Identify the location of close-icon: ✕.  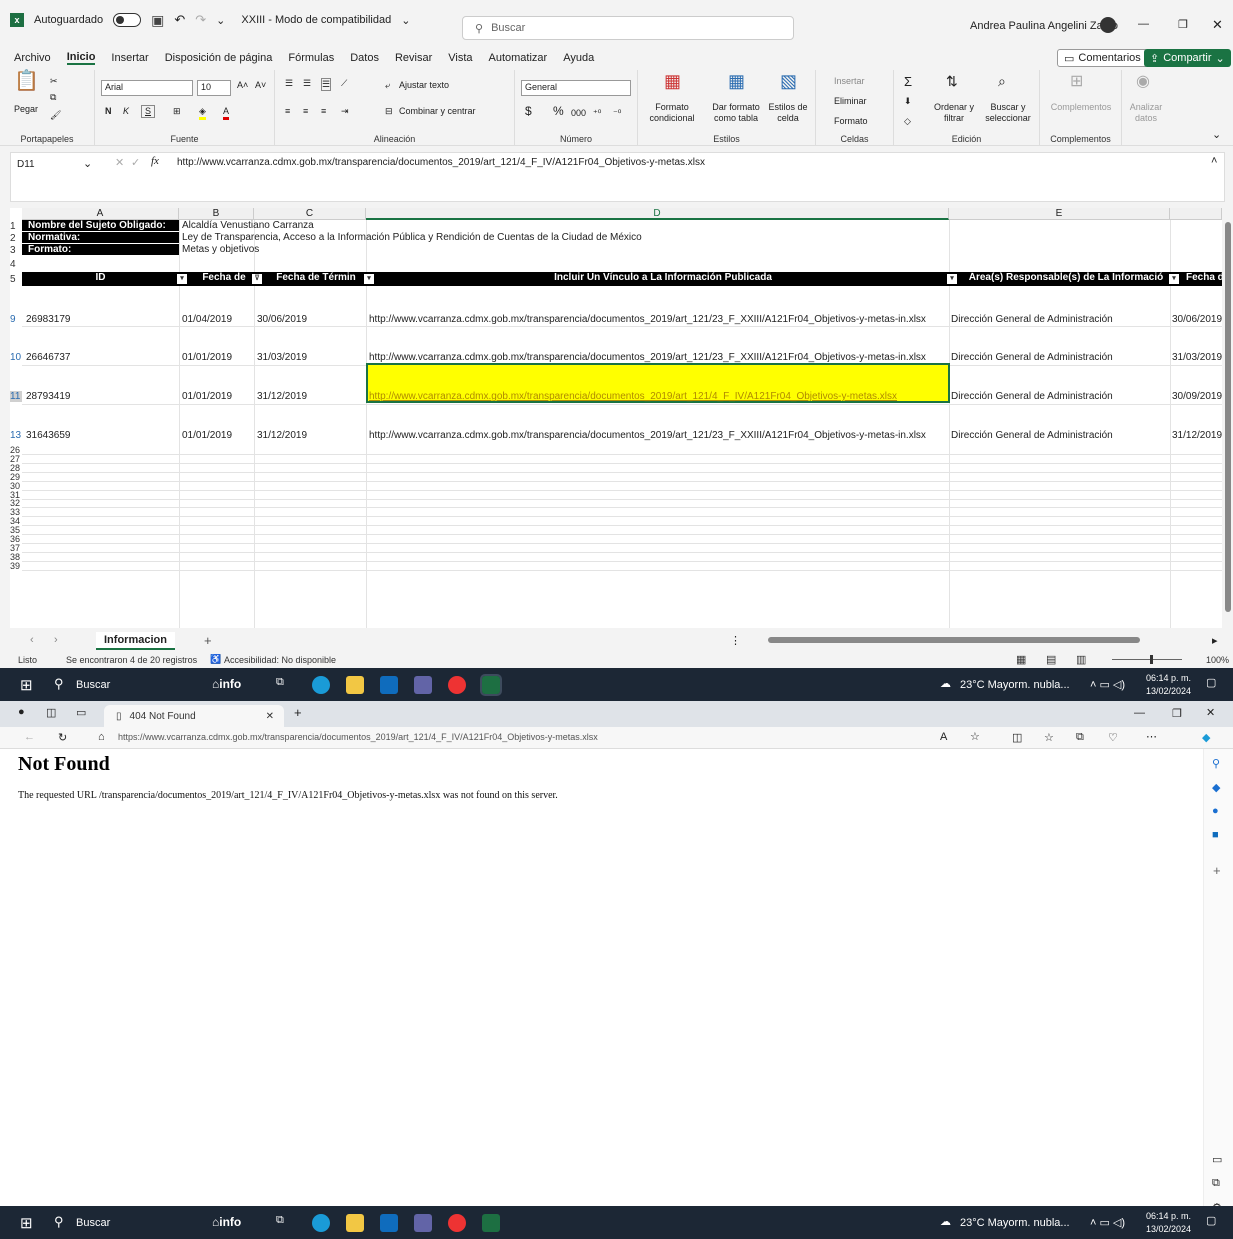
(1217, 25).